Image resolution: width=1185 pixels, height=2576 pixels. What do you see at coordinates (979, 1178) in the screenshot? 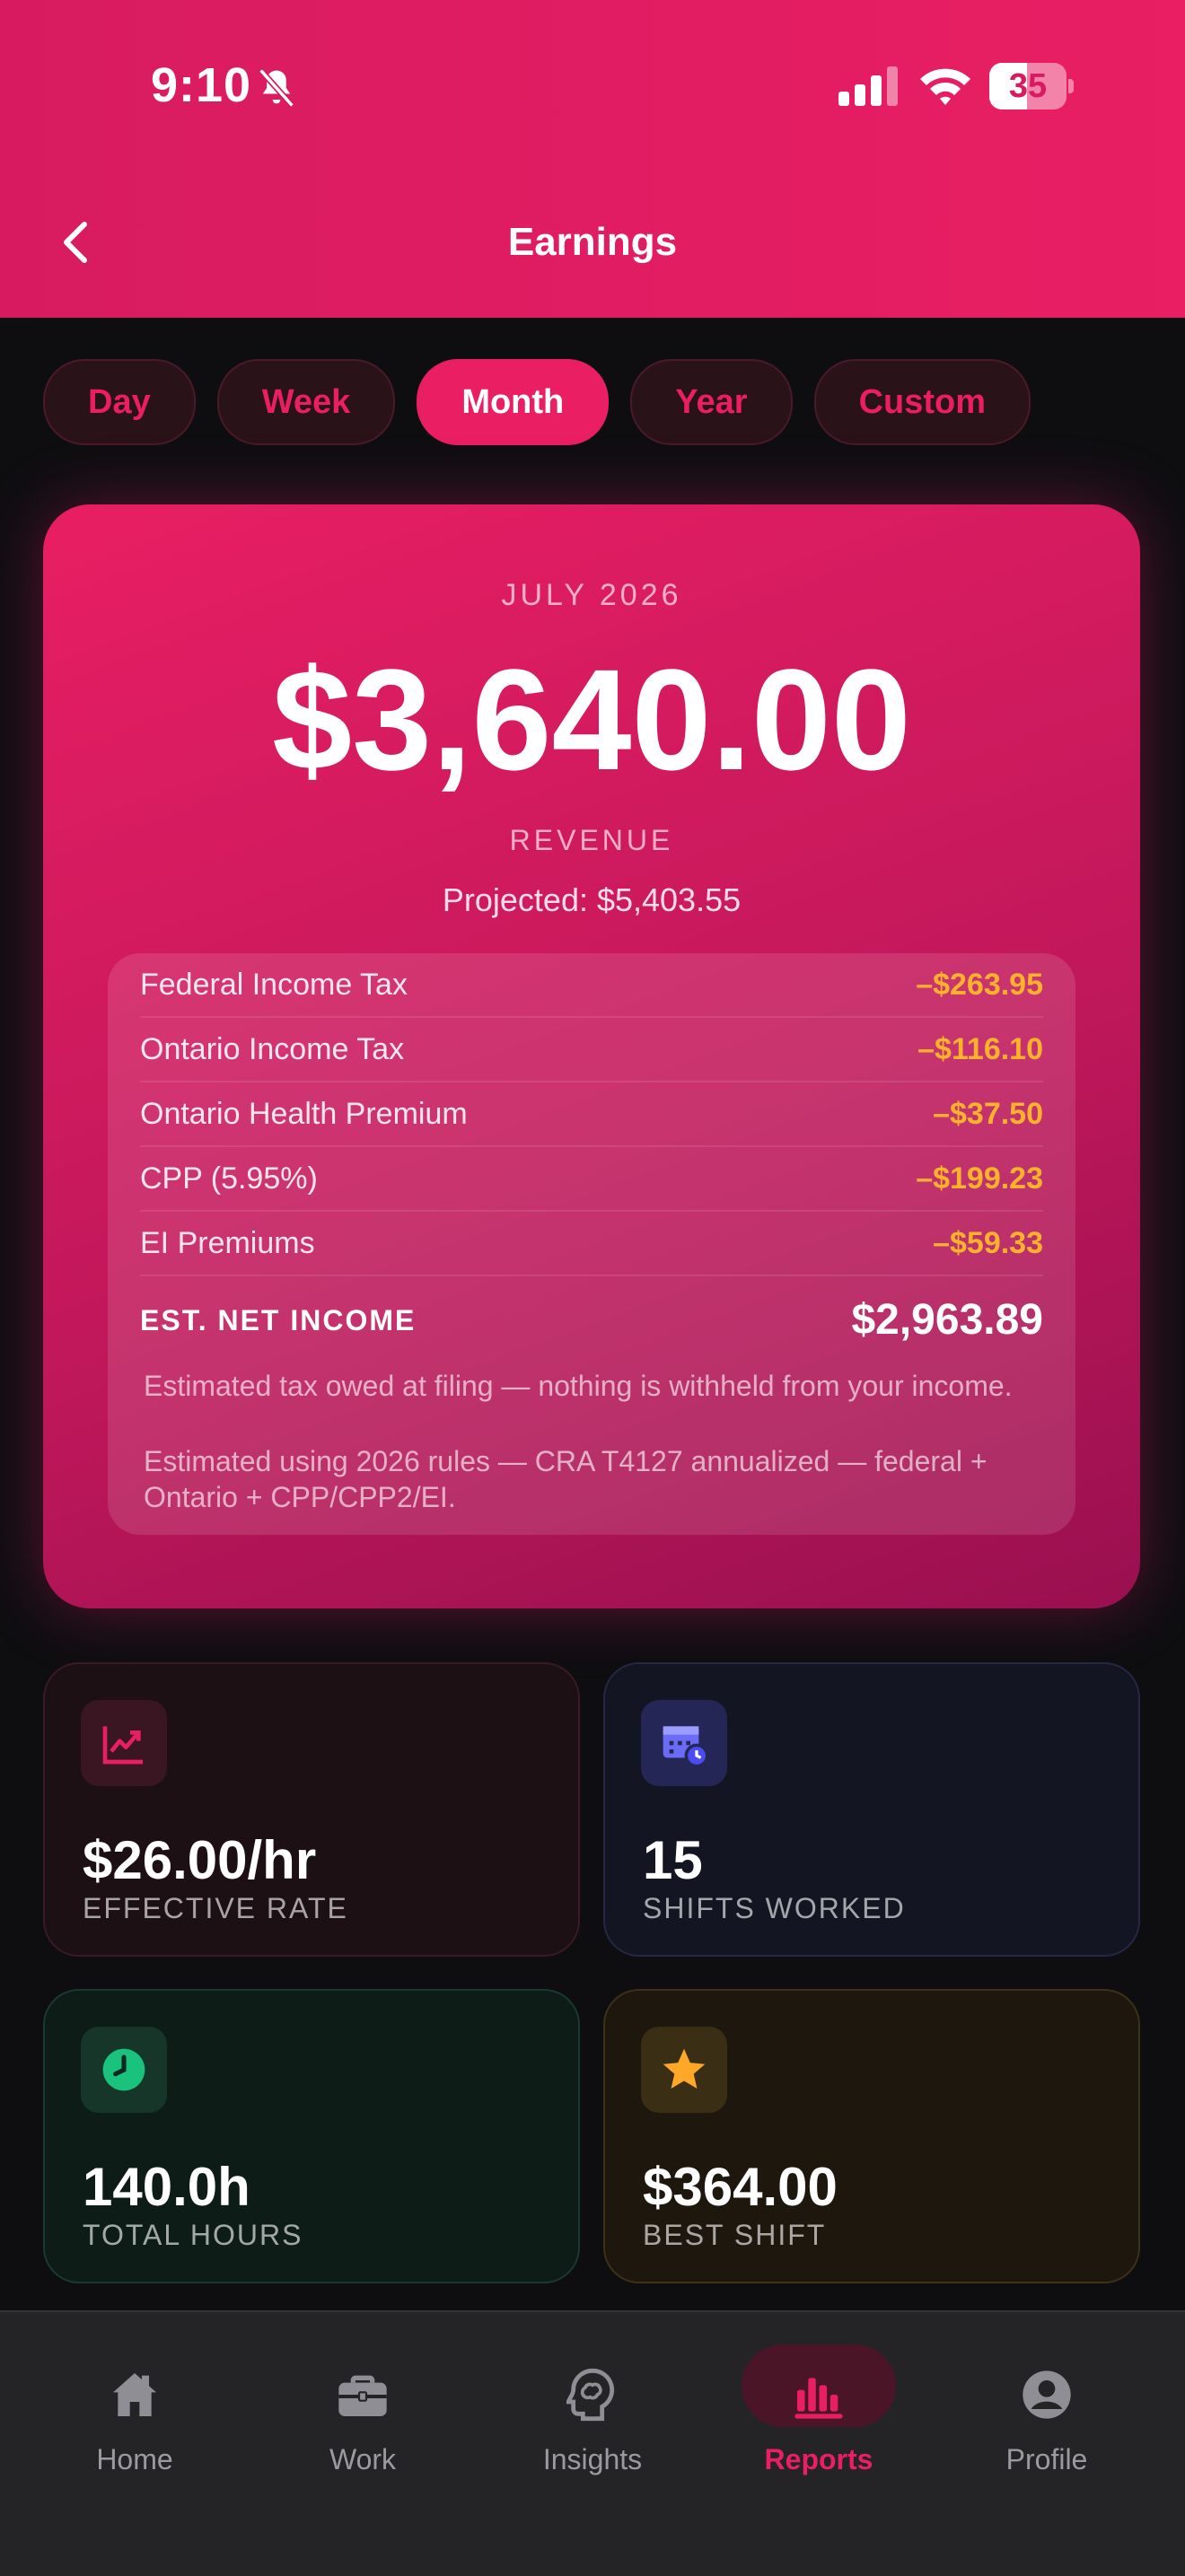
I see `deduction-value: –$199.23` at bounding box center [979, 1178].